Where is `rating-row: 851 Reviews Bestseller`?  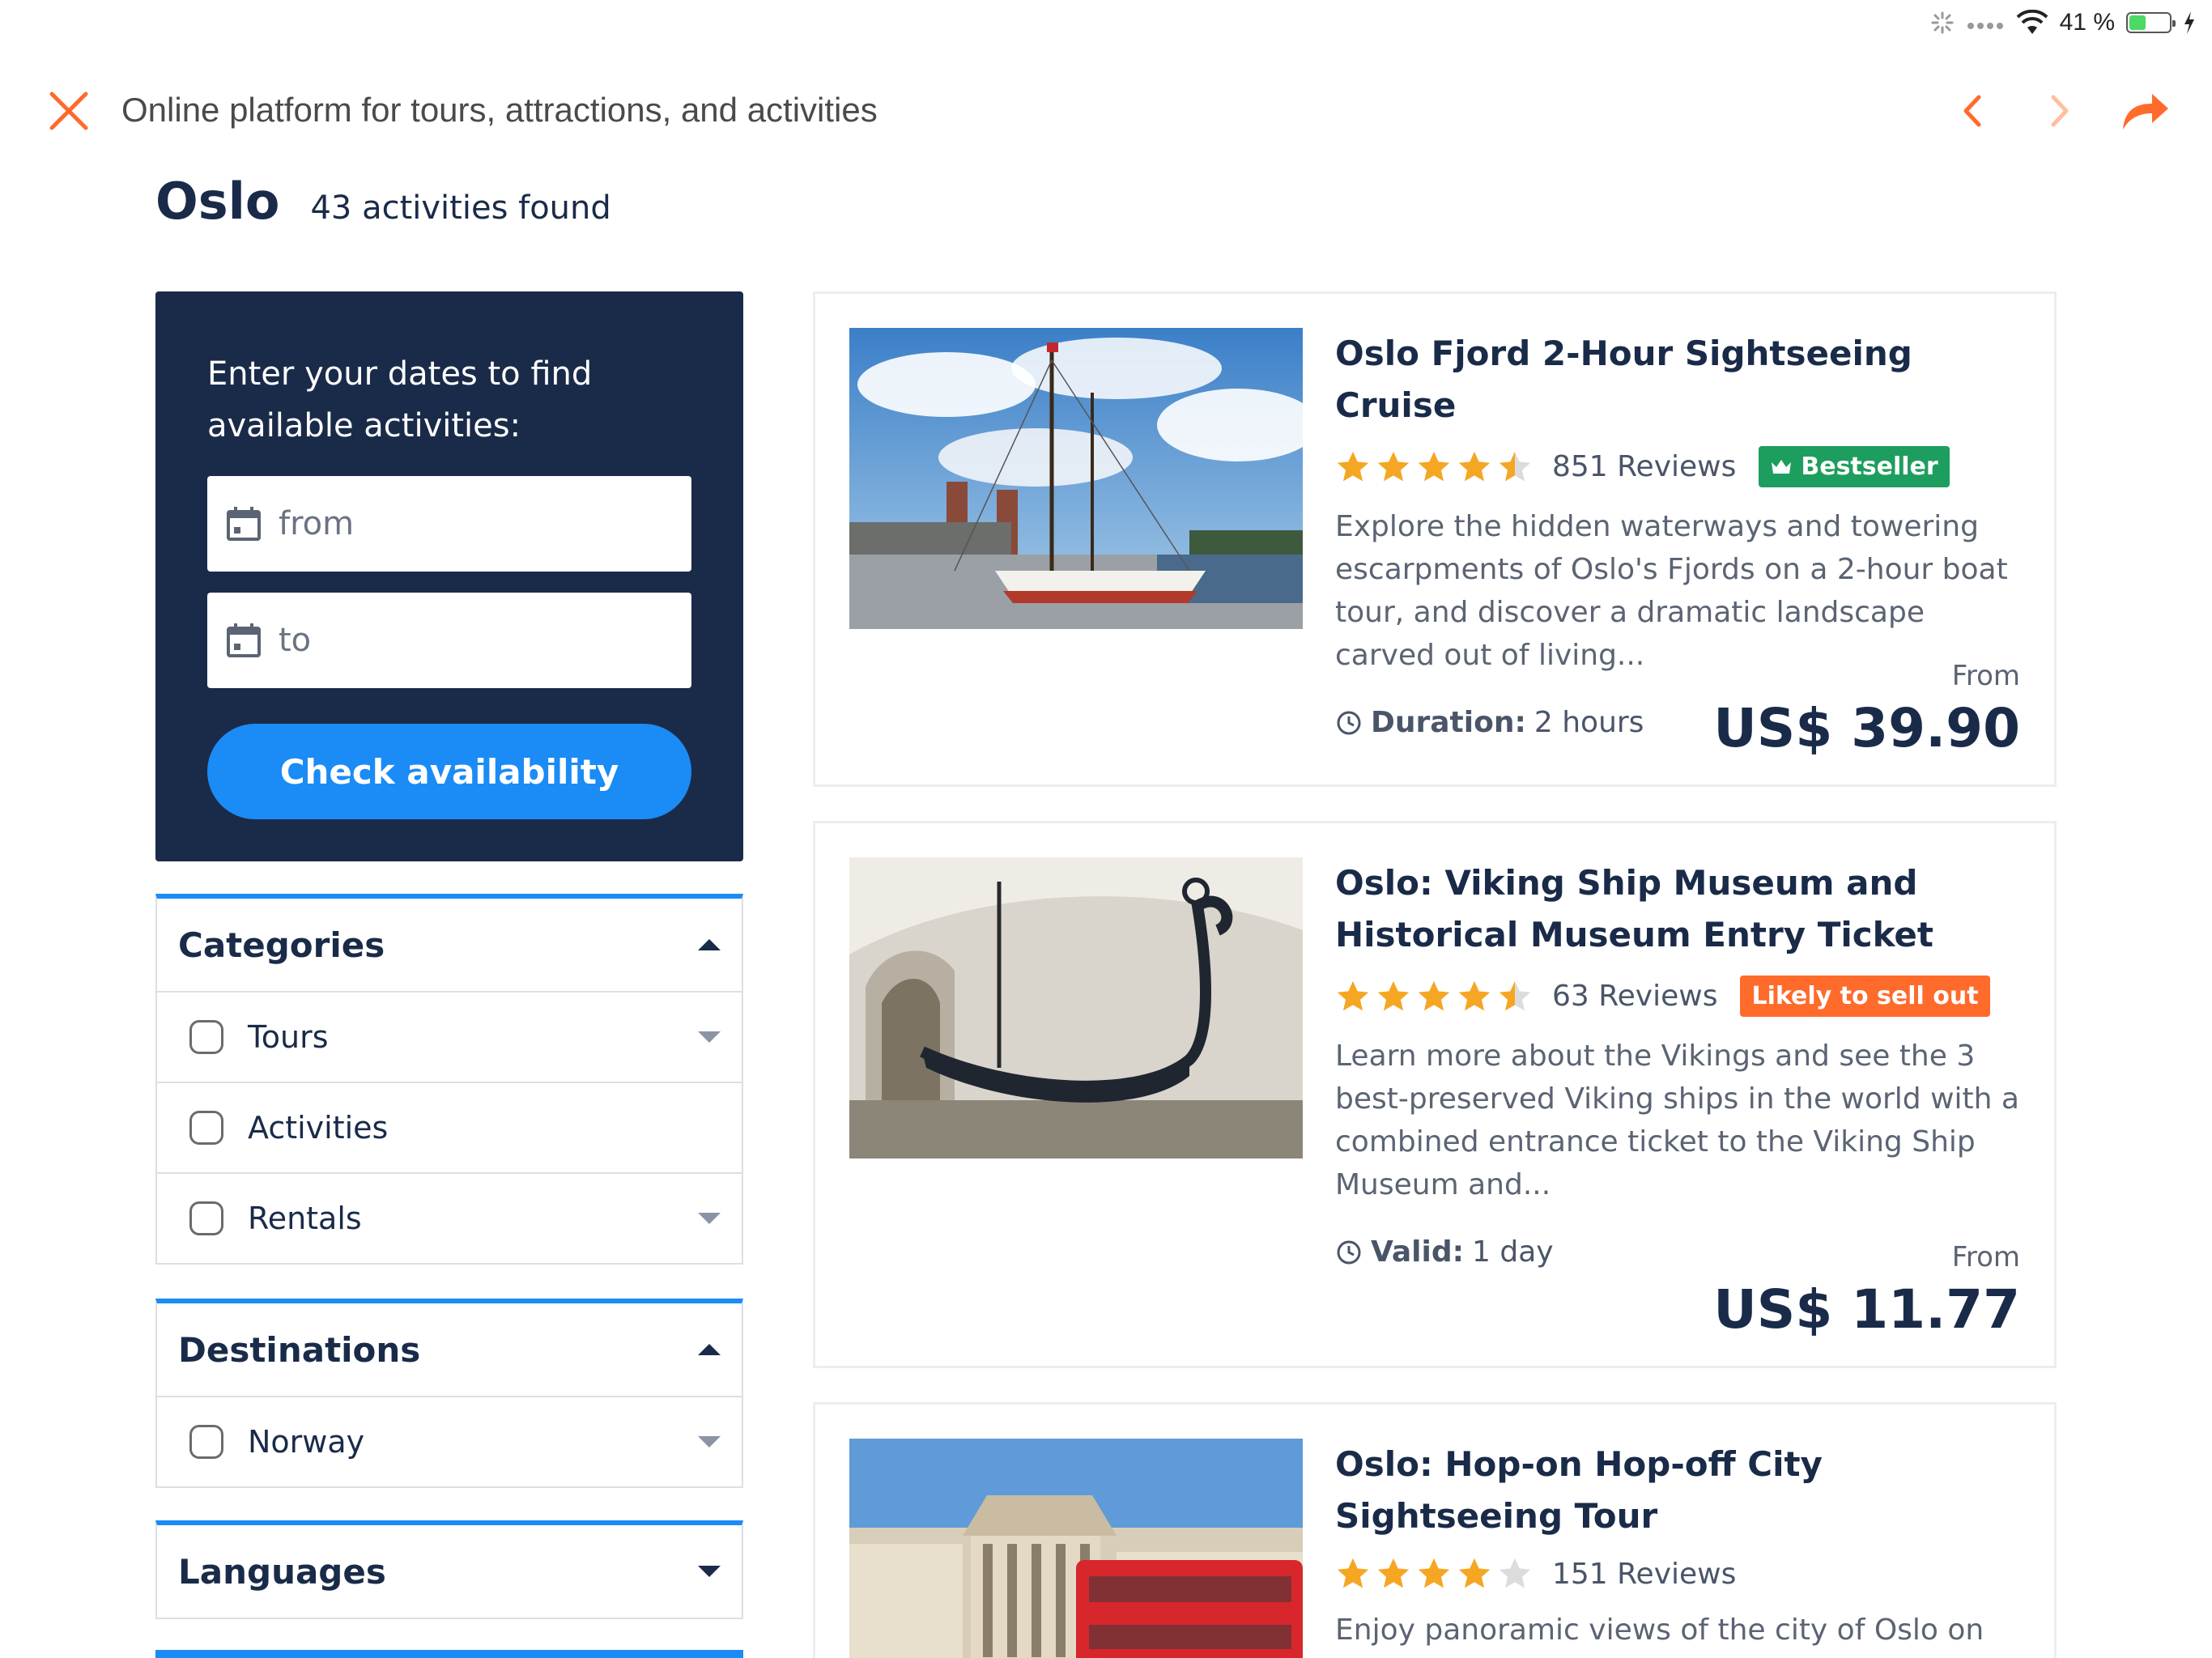
rating-row: 851 Reviews Bestseller is located at coordinates (1683, 466).